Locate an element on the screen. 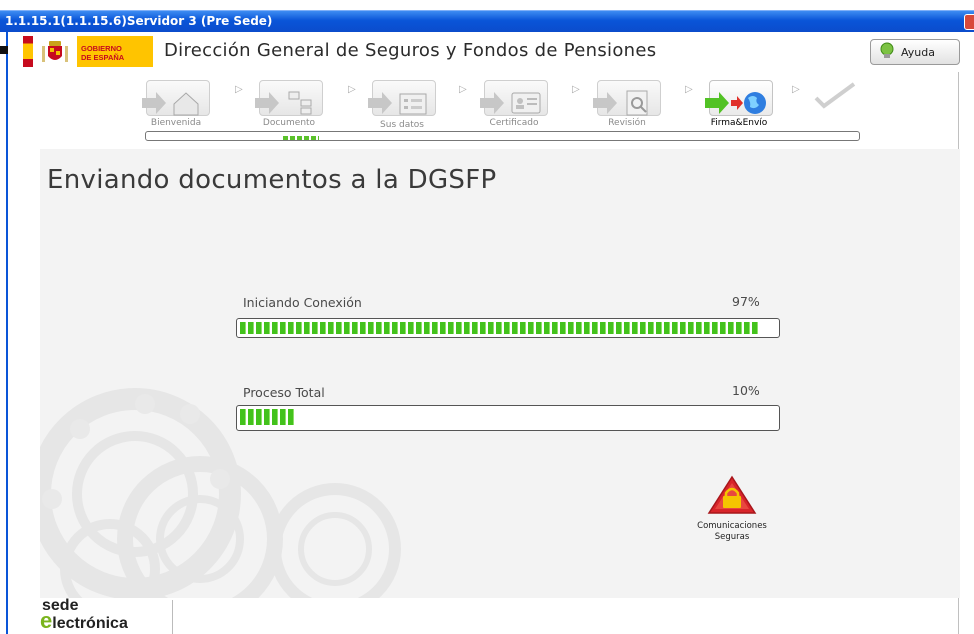 This screenshot has height=634, width=974. connection-progress-bar is located at coordinates (508, 328).